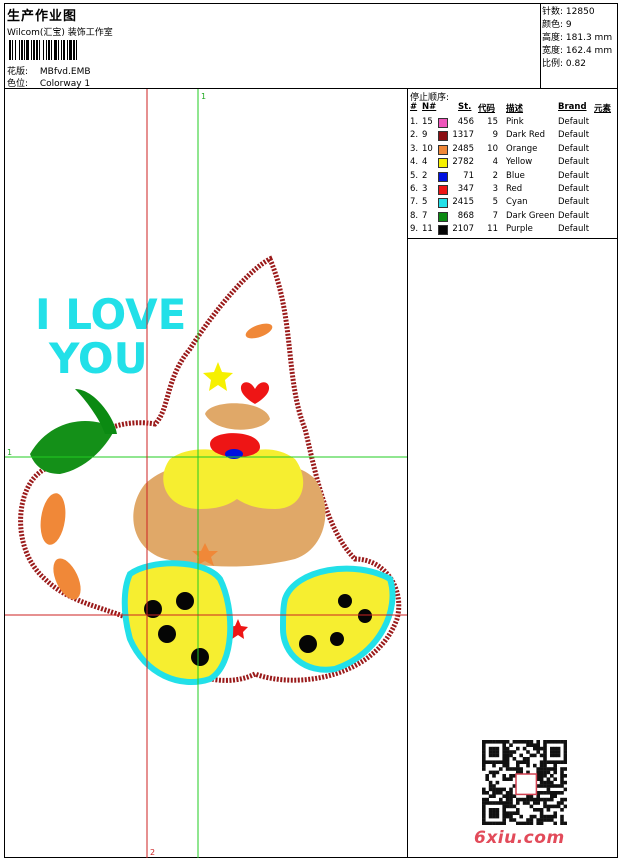 The image size is (620, 860). Describe the element at coordinates (603, 109) in the screenshot. I see `col-element: 元素` at that location.